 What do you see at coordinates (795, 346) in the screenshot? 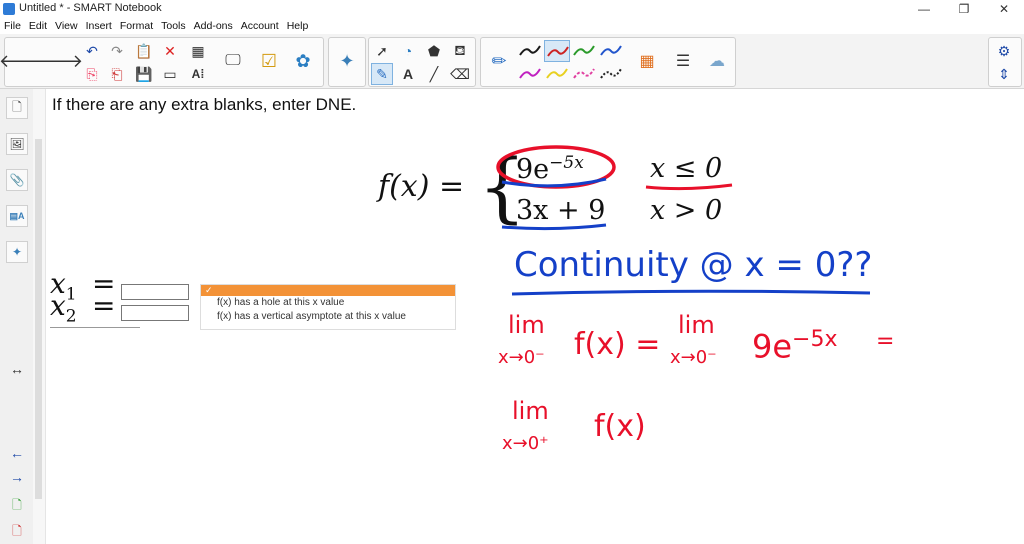
I see `lim2-expr-ink: 9e−5x` at bounding box center [795, 346].